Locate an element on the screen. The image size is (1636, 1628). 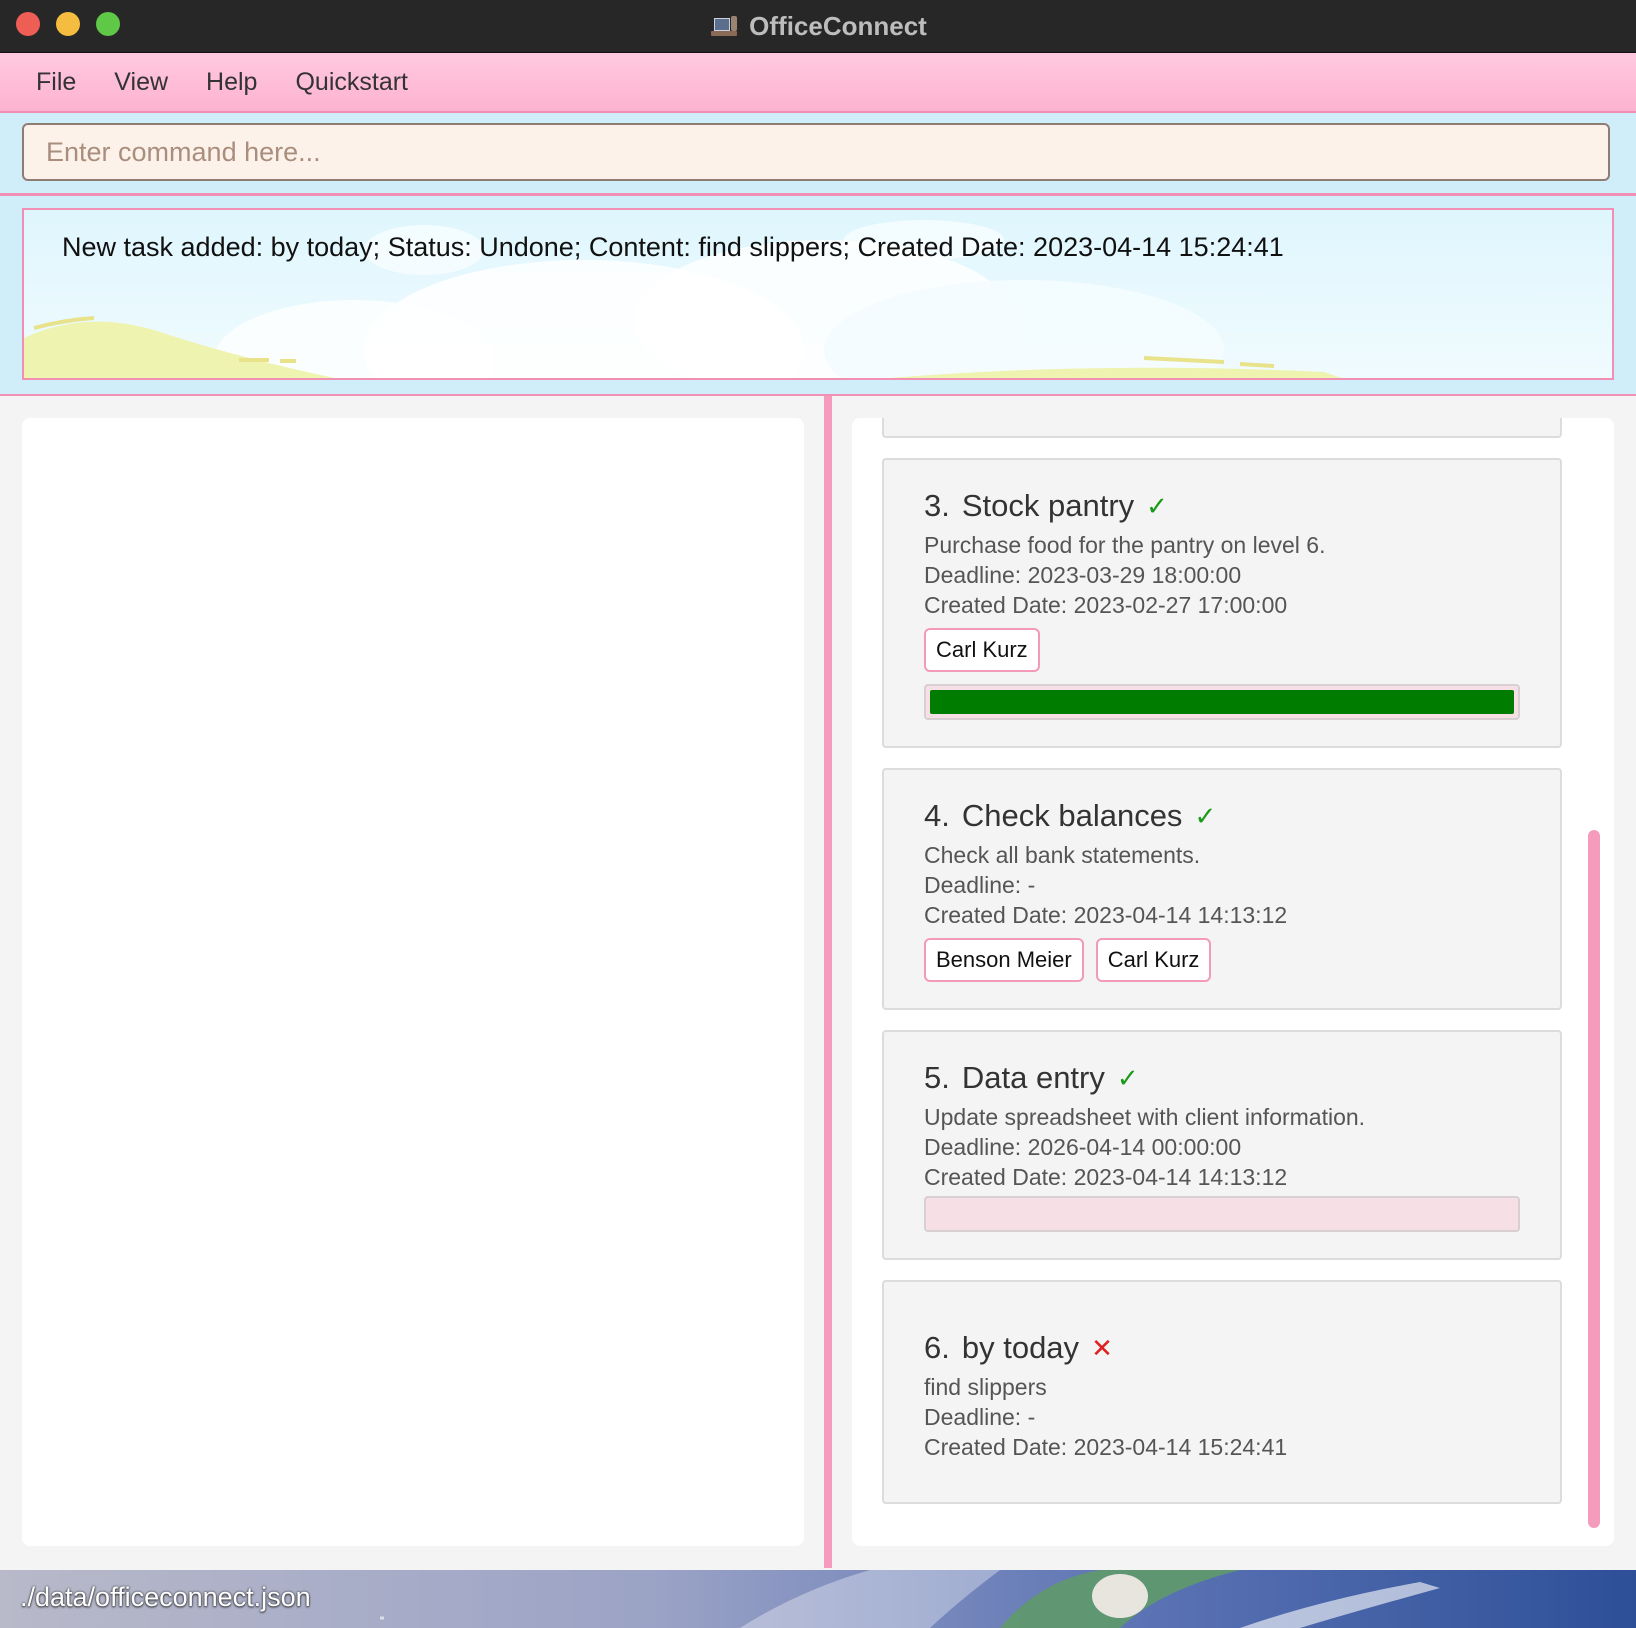
task-tags: Benson Meier Carl Kurz is located at coordinates (1222, 960).